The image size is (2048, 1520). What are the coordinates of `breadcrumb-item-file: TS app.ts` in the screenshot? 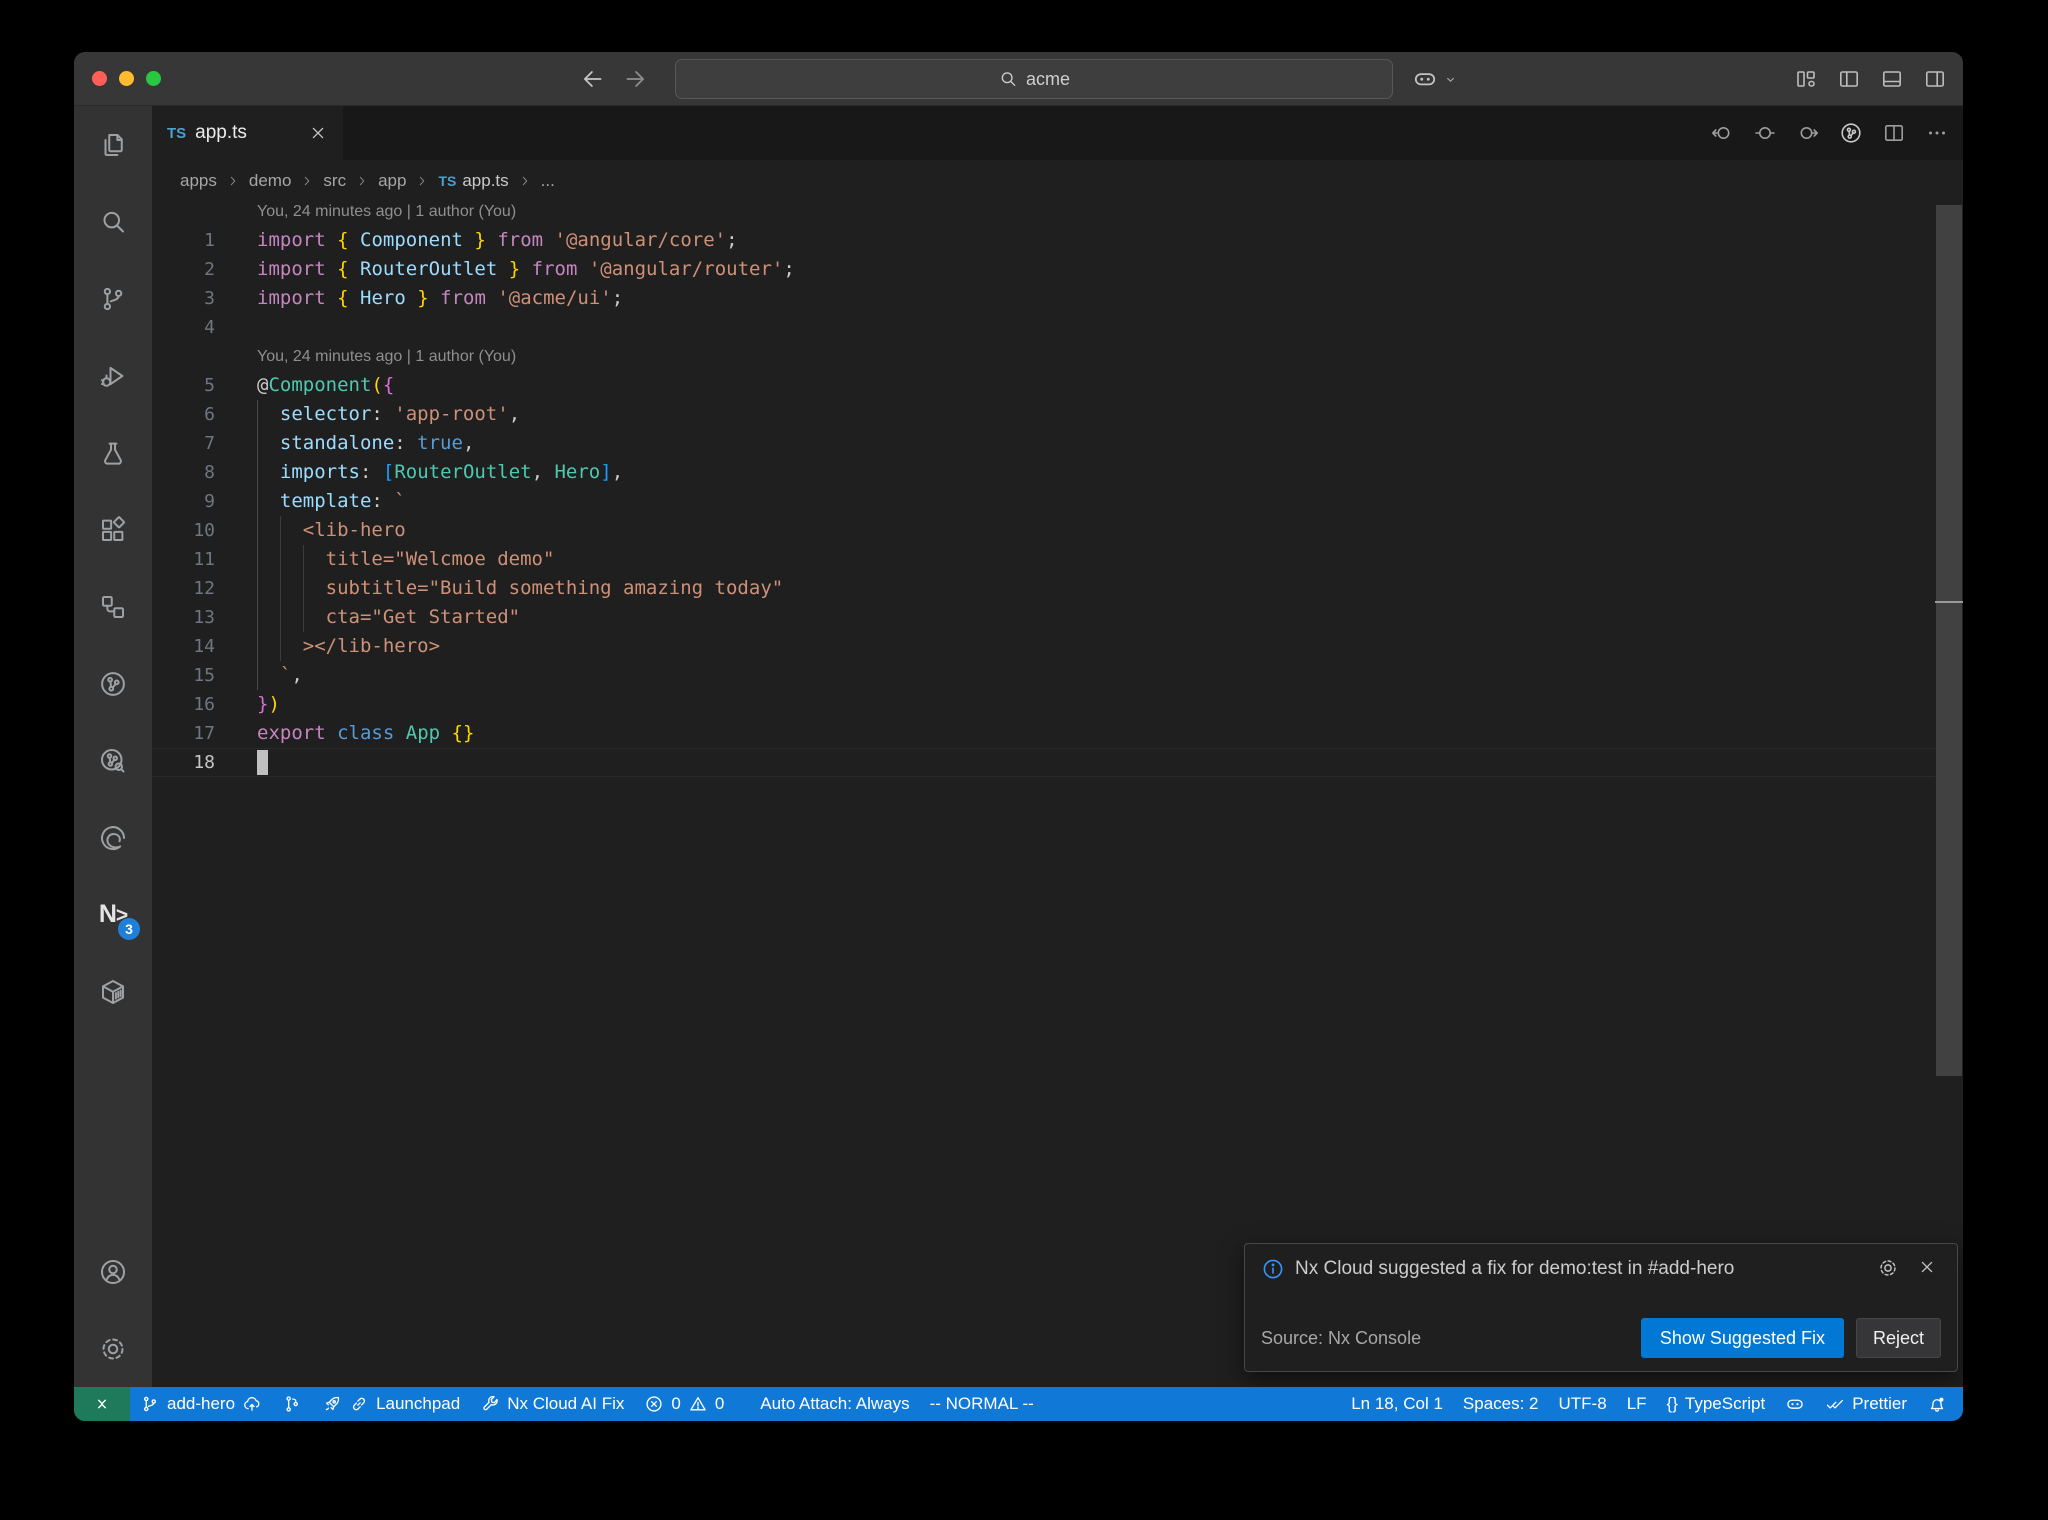 It's located at (473, 181).